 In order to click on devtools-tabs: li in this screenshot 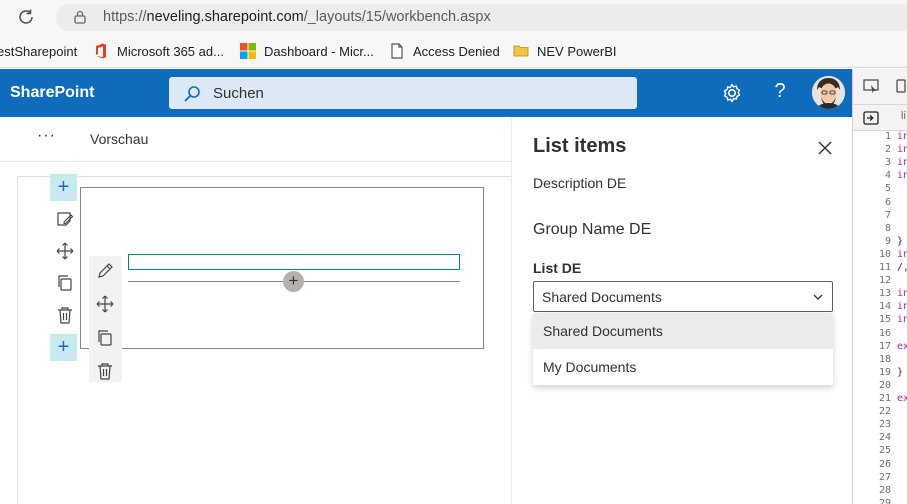, I will do `click(880, 118)`.